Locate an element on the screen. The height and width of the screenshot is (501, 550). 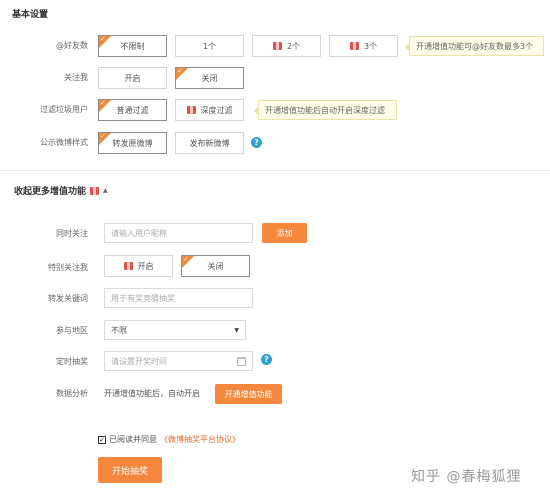
special-follow-option-off: ✓ 关闭 is located at coordinates (215, 266).